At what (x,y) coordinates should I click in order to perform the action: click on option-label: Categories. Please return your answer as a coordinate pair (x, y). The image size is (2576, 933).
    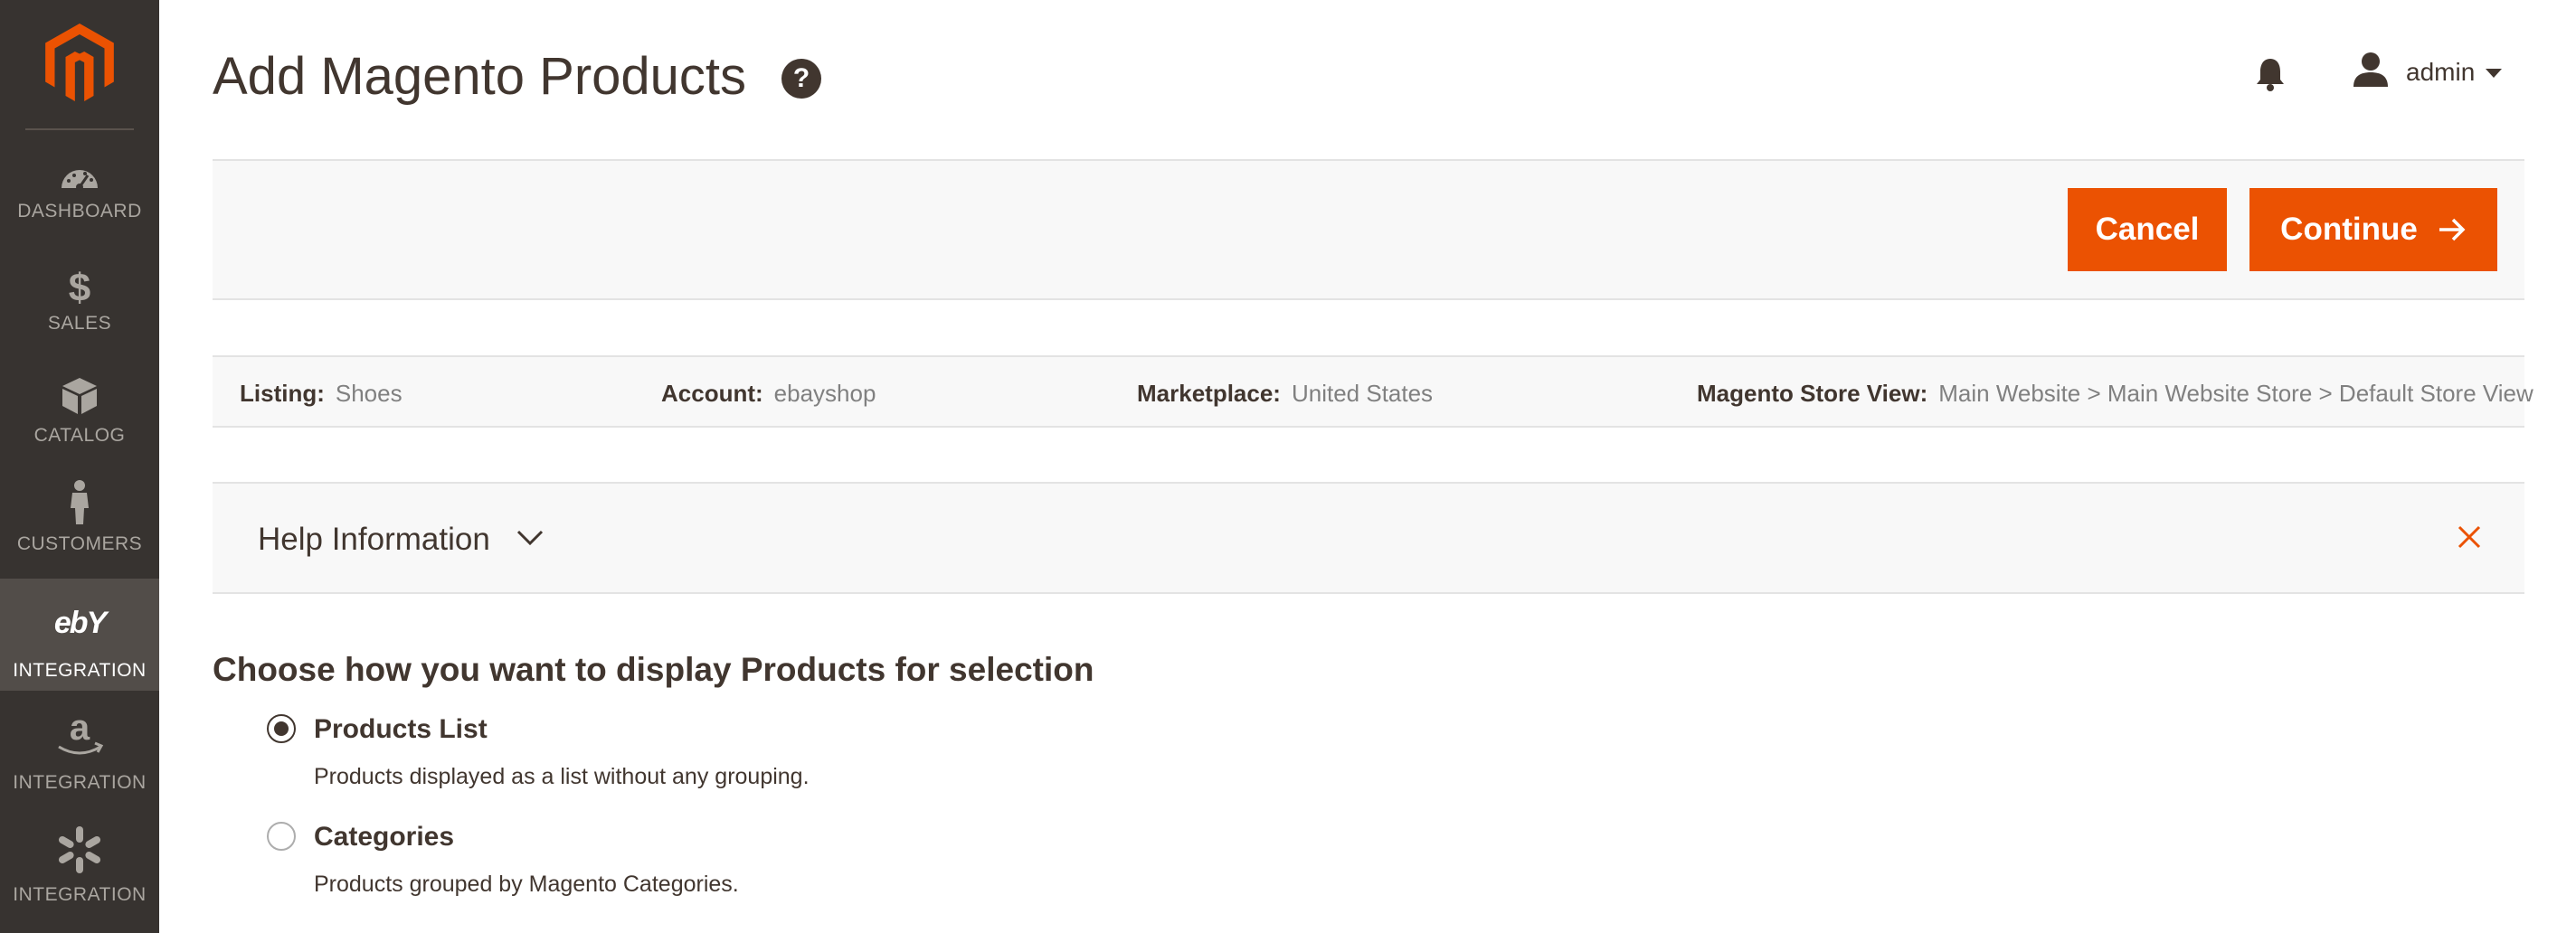
    Looking at the image, I should click on (384, 838).